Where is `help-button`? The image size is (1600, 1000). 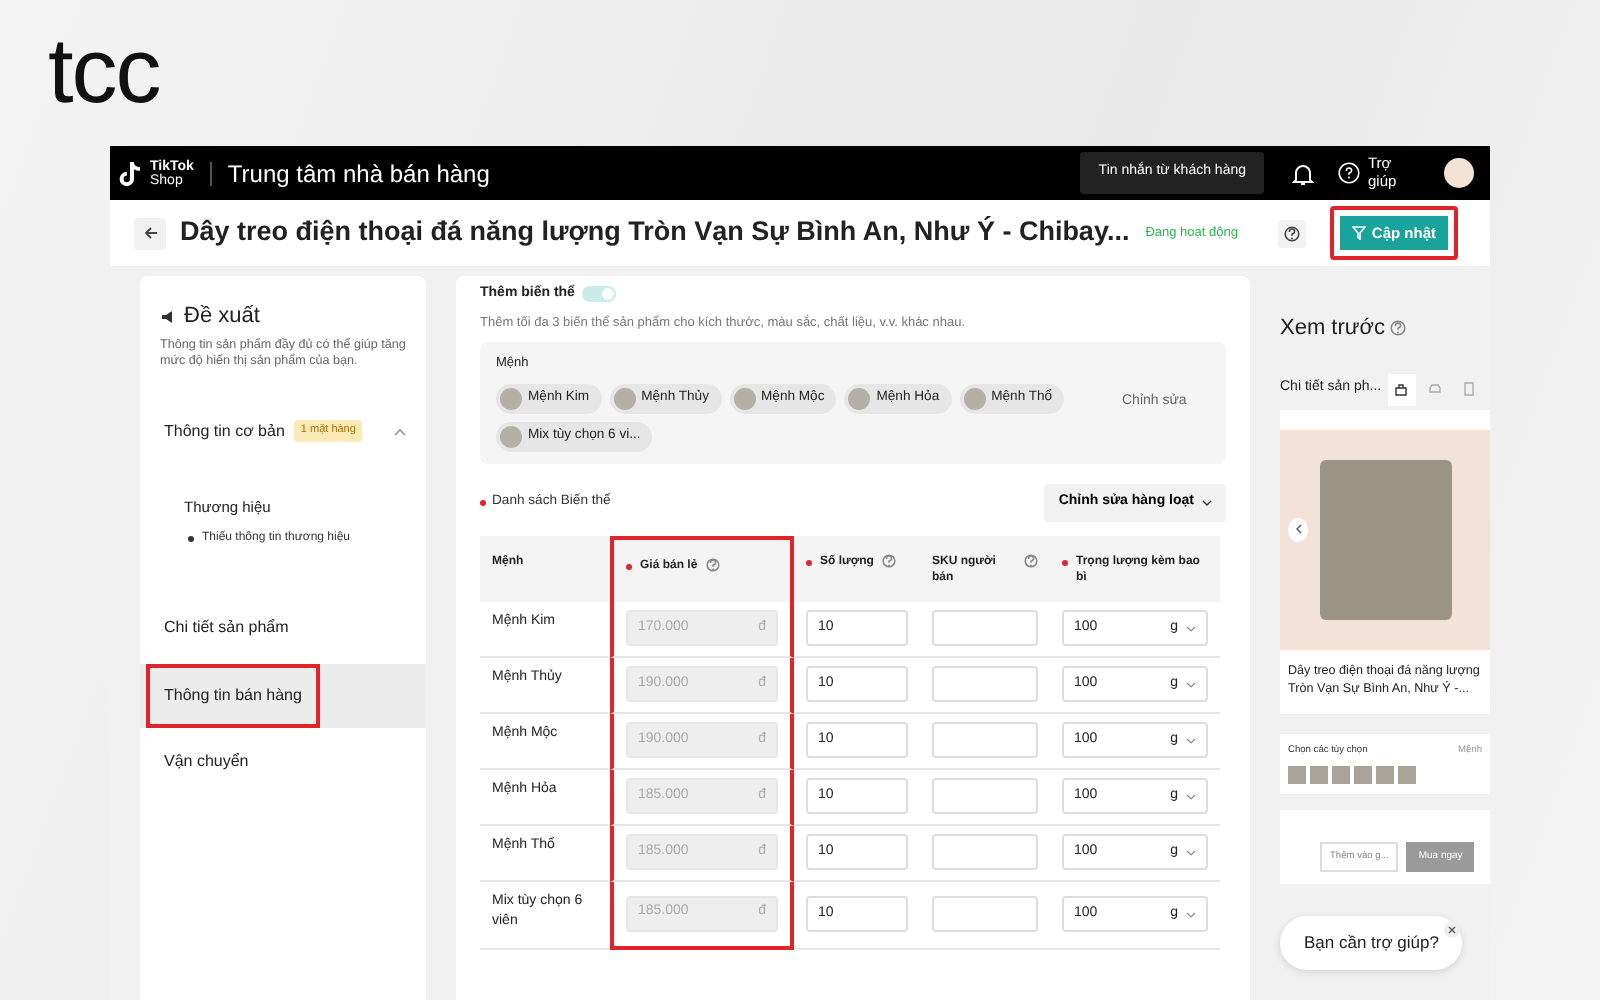 help-button is located at coordinates (1291, 233).